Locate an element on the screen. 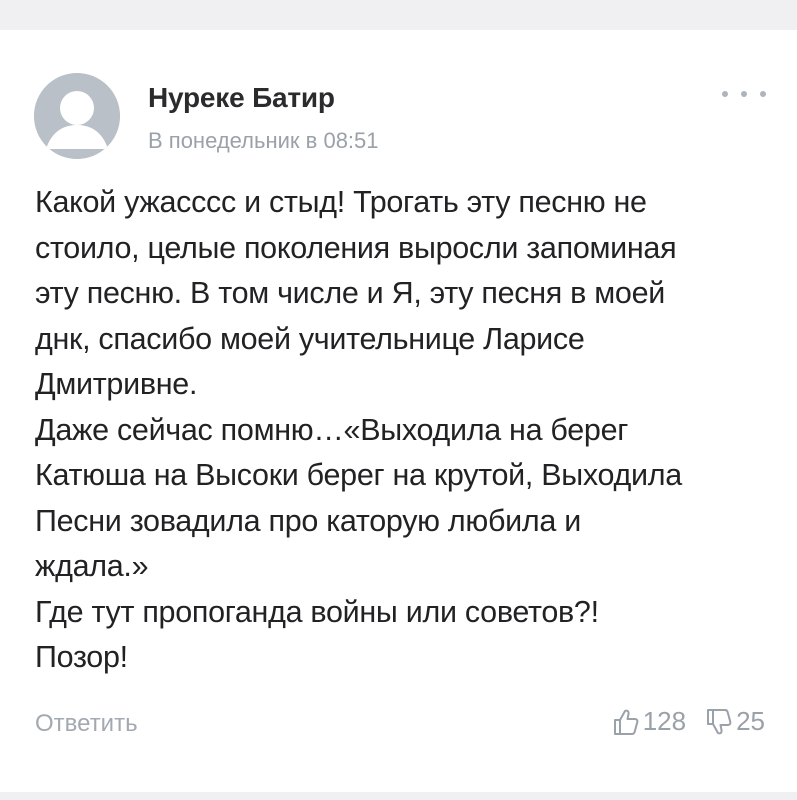 The width and height of the screenshot is (797, 800). comment-timestamp: В понедельник в 08:51 is located at coordinates (263, 140).